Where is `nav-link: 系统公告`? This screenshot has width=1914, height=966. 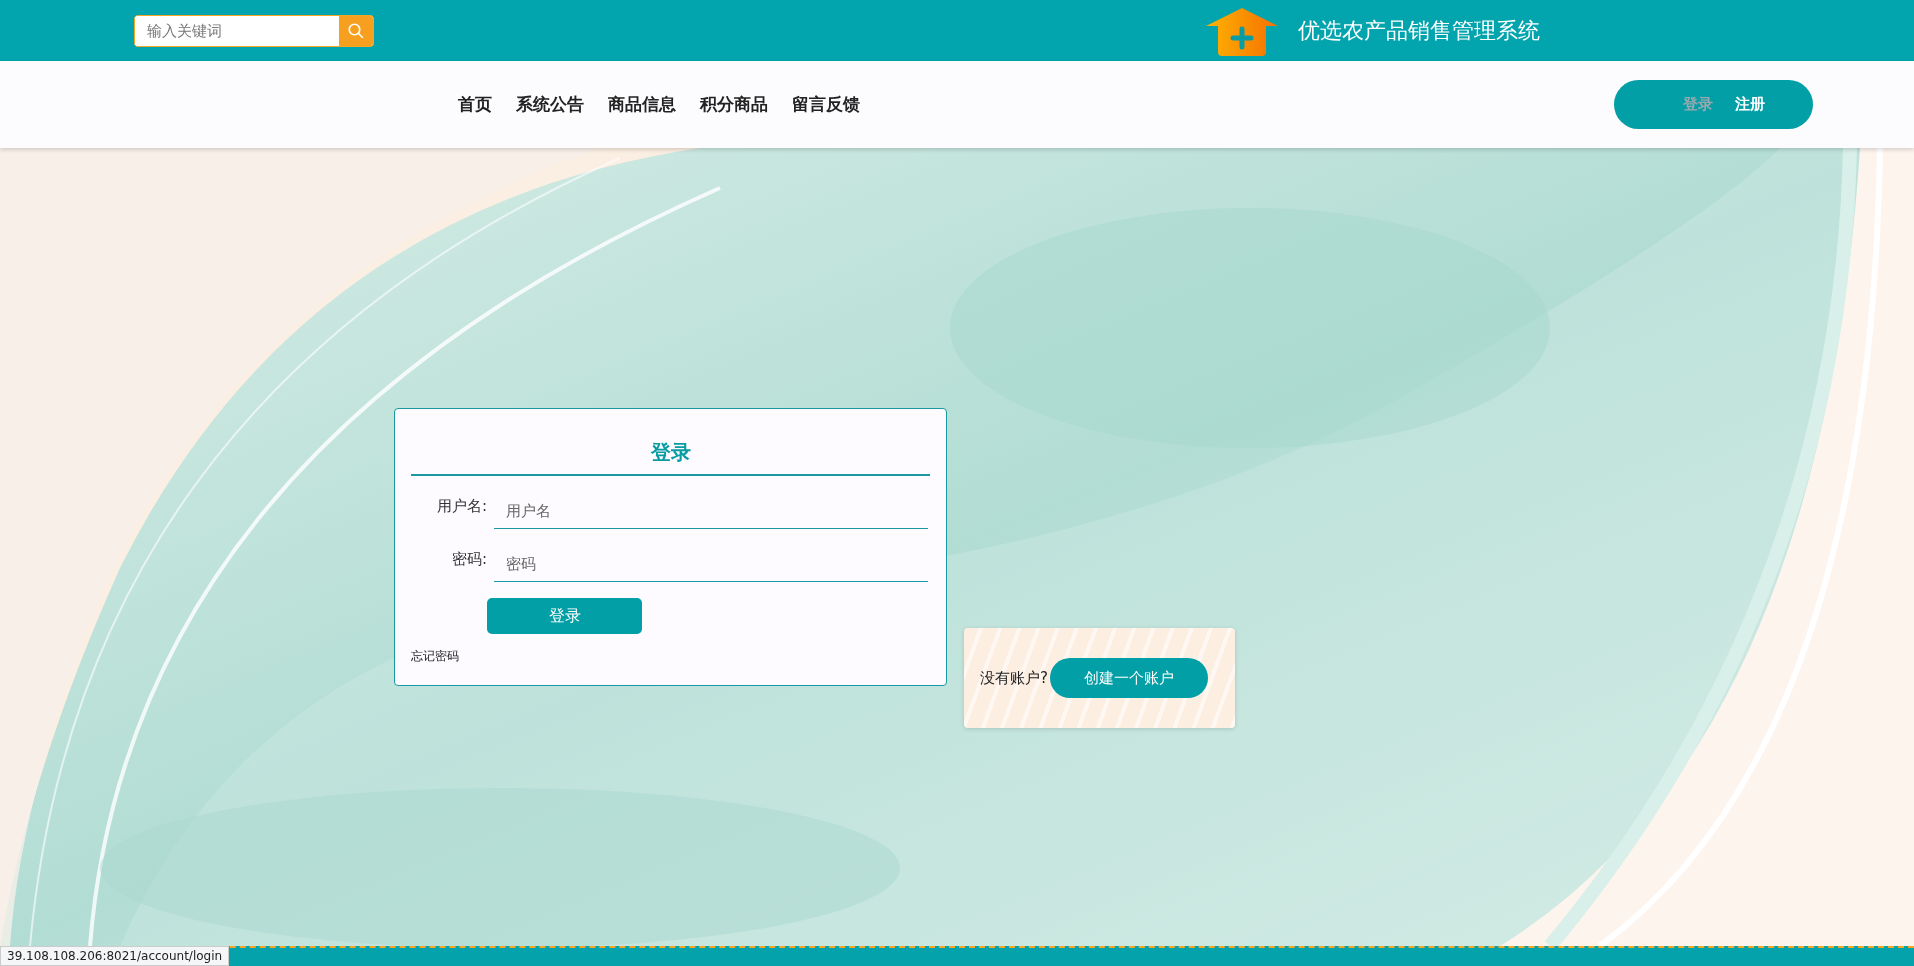
nav-link: 系统公告 is located at coordinates (550, 104).